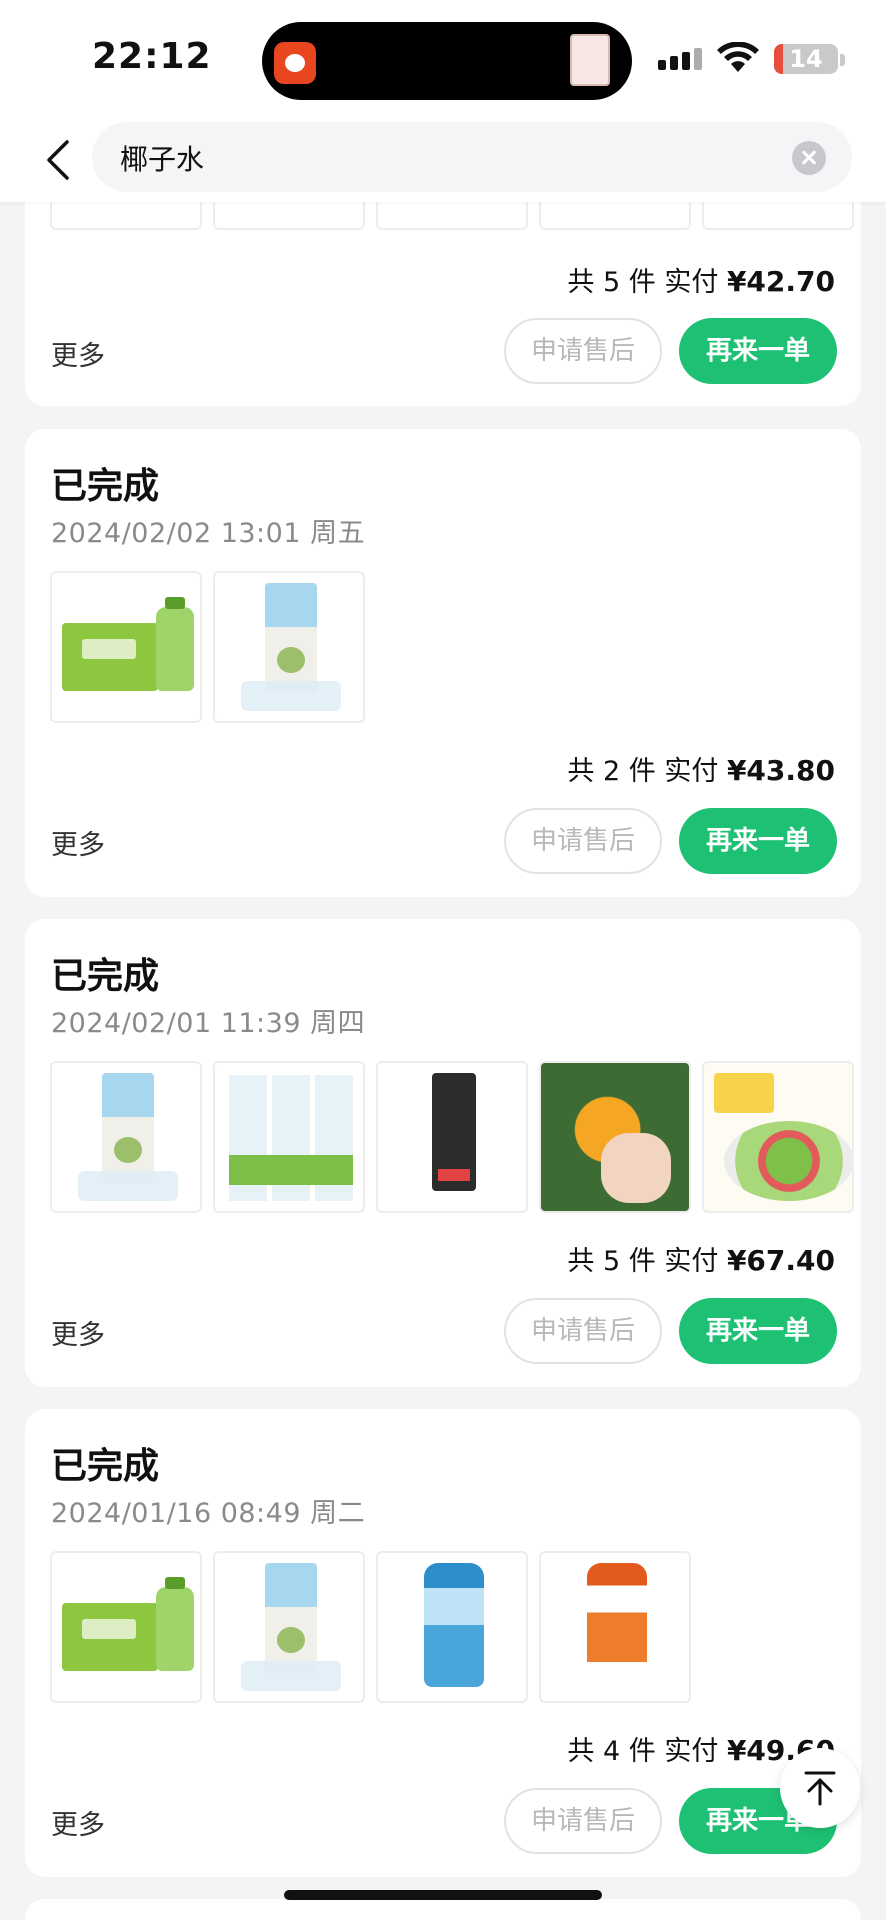 The height and width of the screenshot is (1920, 886). I want to click on order-date: 2024/01/16 08:49 周二, so click(208, 1513).